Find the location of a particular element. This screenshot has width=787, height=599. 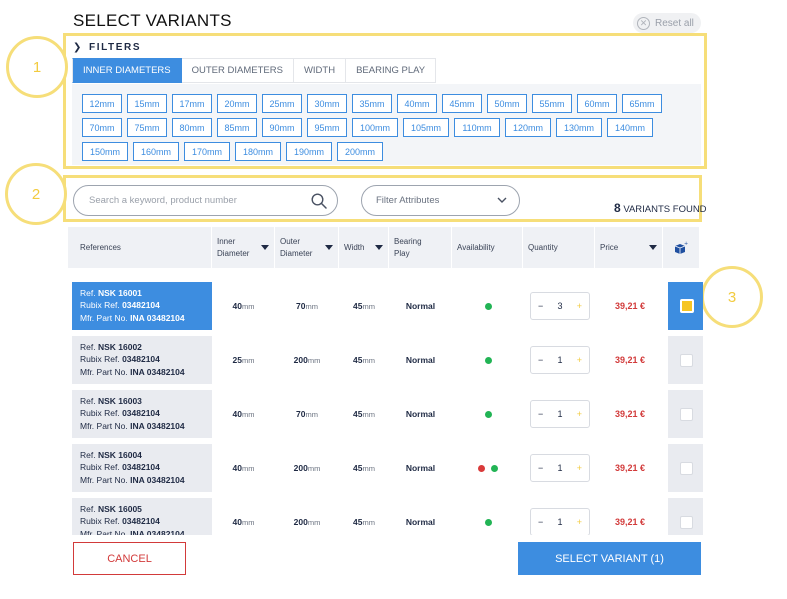

diameter-chip: 90mm is located at coordinates (282, 127).